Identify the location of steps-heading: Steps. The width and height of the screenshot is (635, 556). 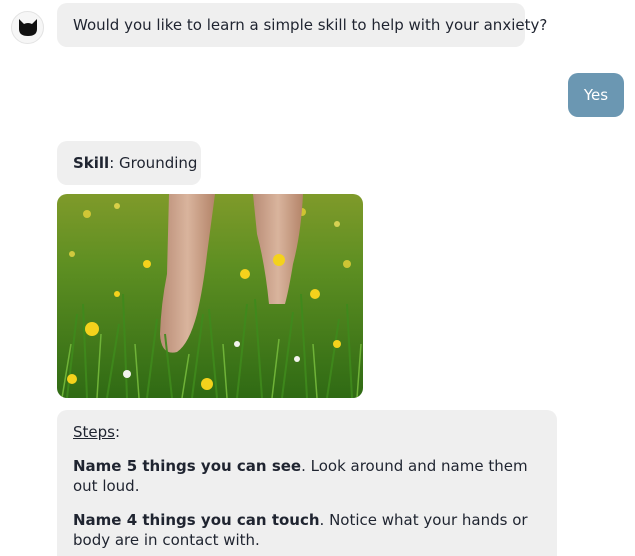
(94, 432).